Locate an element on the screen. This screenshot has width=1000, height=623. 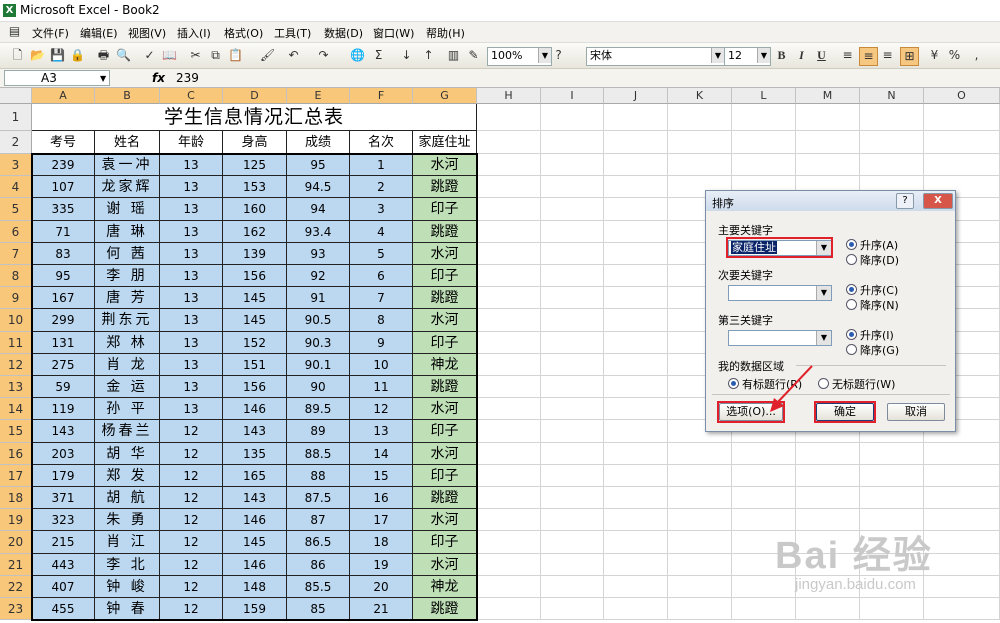
table-cell: 钟 峻 is located at coordinates (127, 586).